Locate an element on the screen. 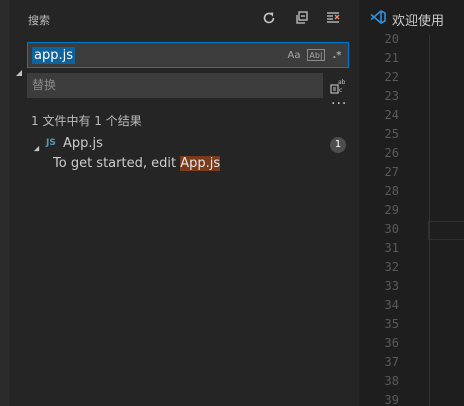 The image size is (464, 406). line-number: 35 is located at coordinates (391, 324).